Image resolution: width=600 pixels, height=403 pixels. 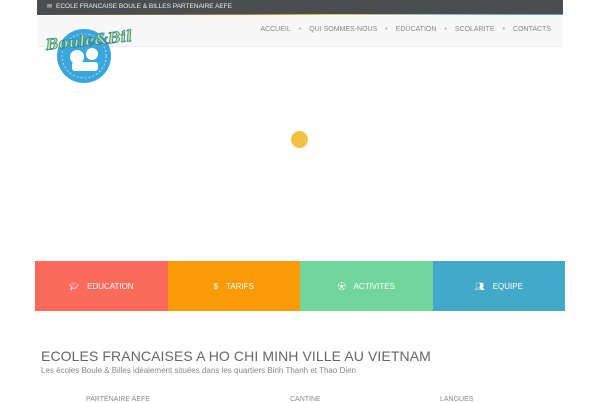 I want to click on tile-activites: ⚽︎ ACTIVITES, so click(x=366, y=286).